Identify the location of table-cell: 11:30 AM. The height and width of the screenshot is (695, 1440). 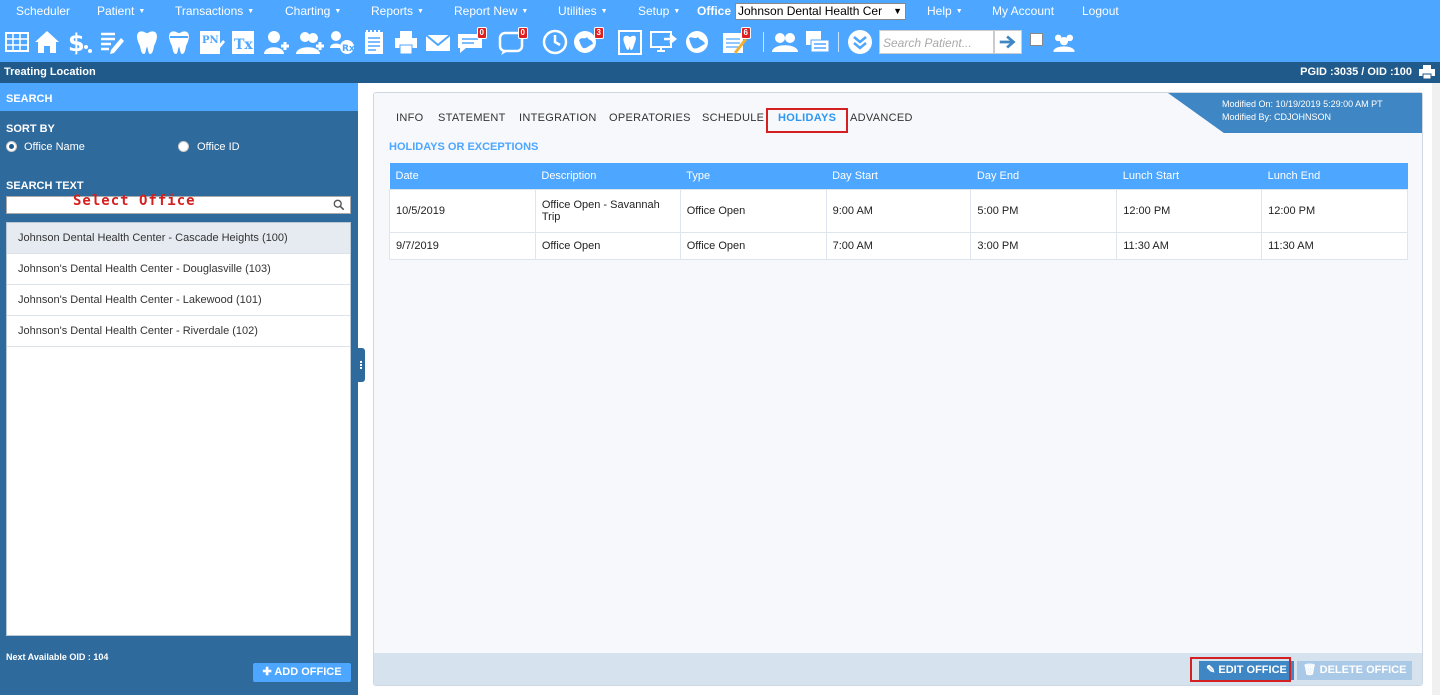
(1189, 245).